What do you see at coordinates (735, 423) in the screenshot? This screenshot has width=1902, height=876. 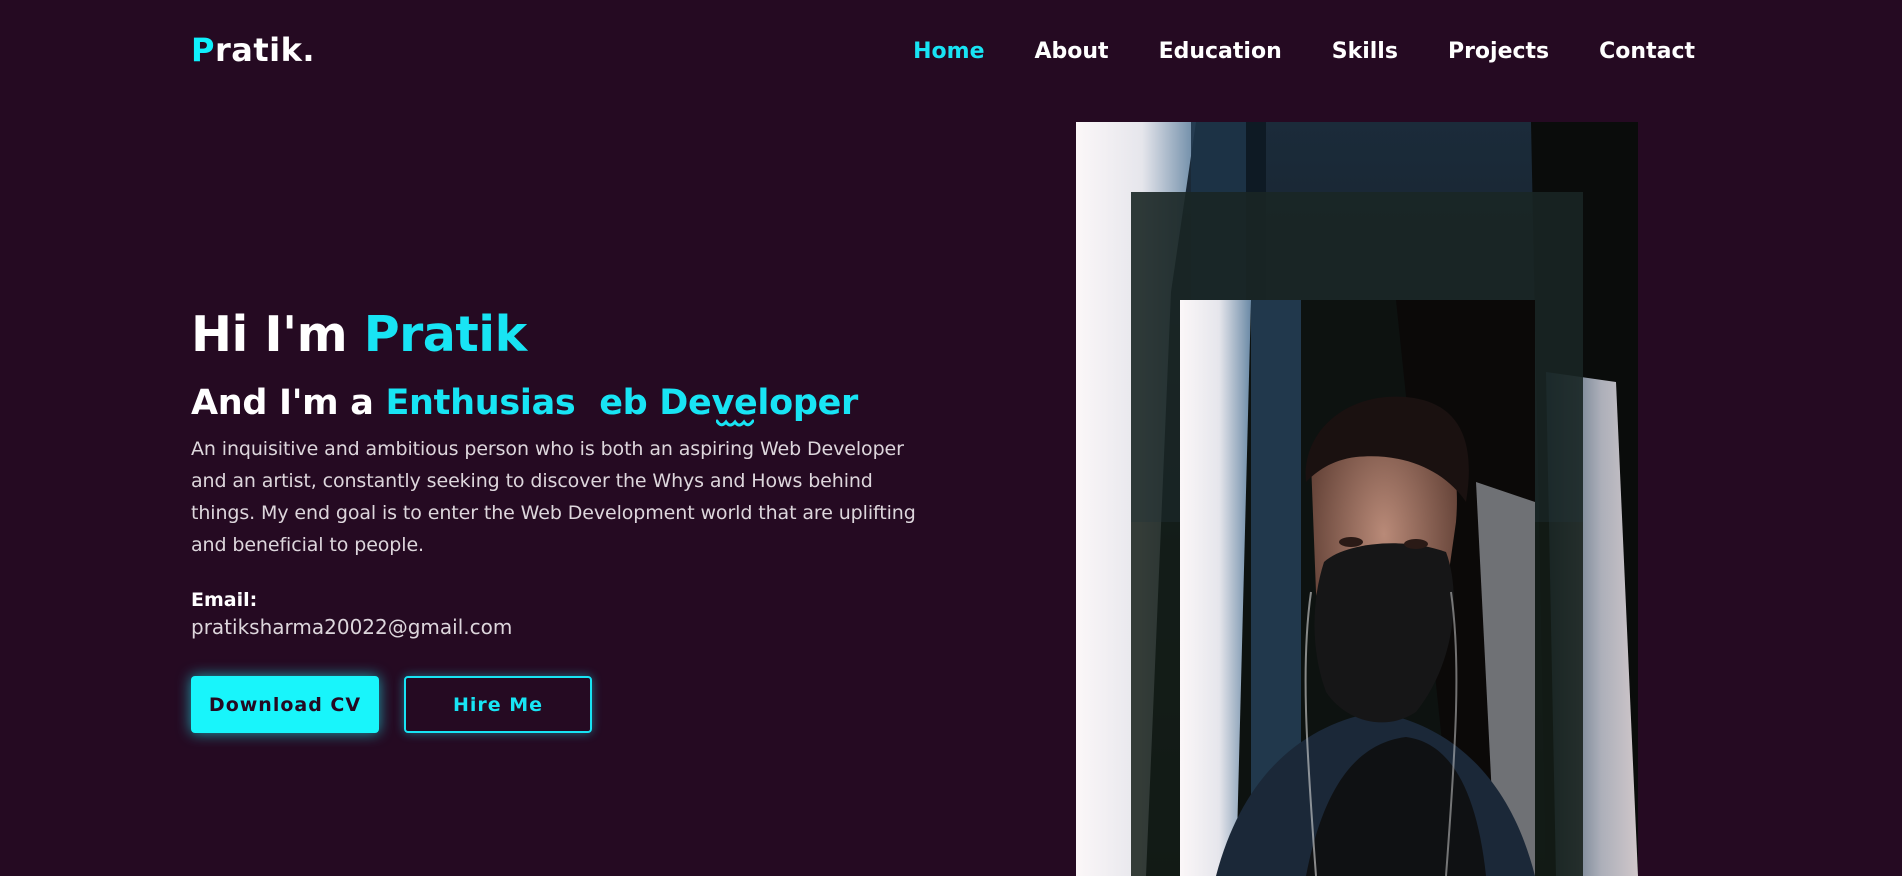 I see `typing-cursor-squiggle` at bounding box center [735, 423].